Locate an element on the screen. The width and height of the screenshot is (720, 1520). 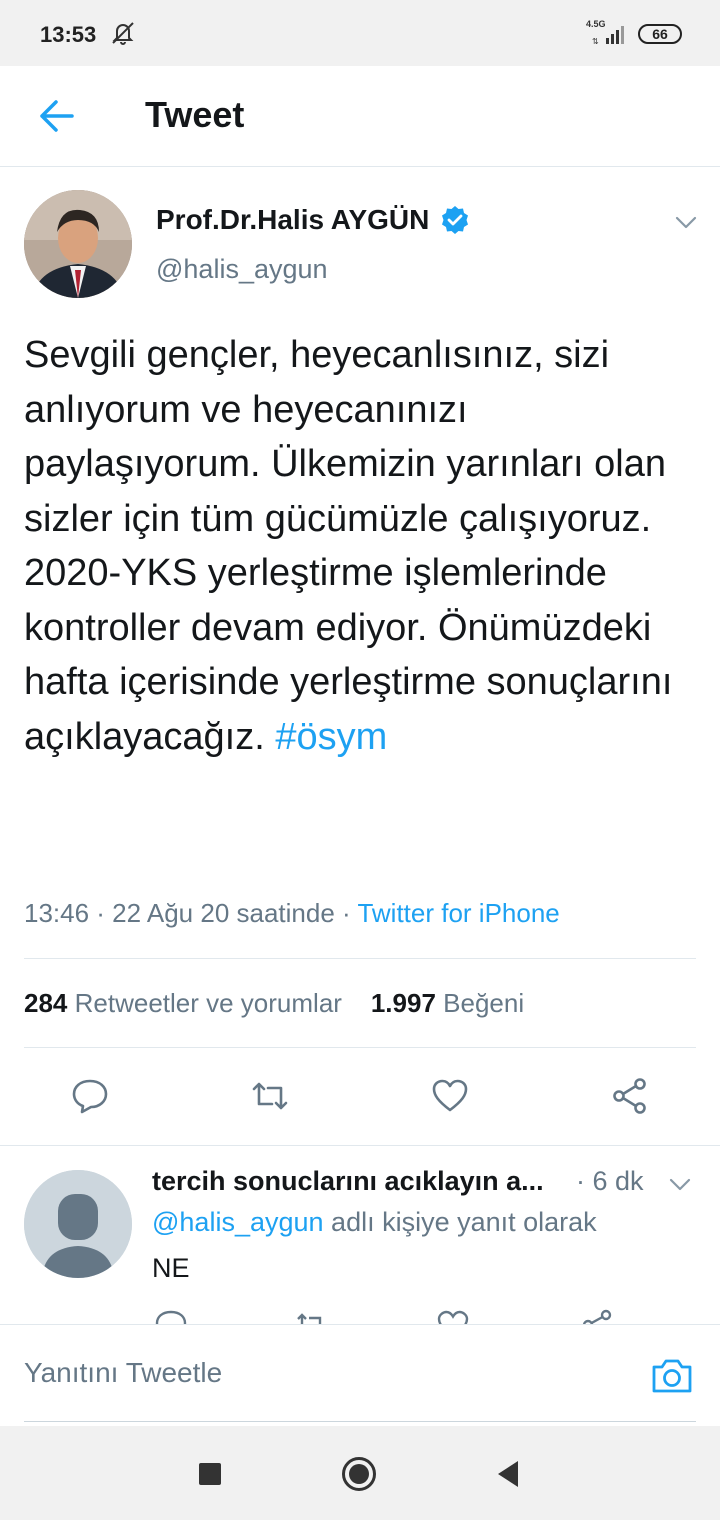
verified-badge-icon is located at coordinates (455, 220).